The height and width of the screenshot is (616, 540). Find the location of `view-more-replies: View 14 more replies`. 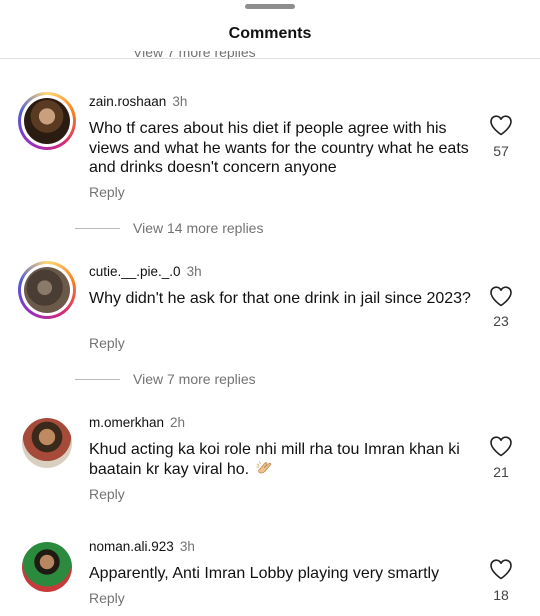

view-more-replies: View 14 more replies is located at coordinates (225, 228).